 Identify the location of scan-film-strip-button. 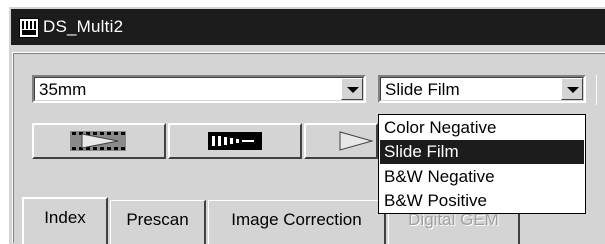
(99, 141).